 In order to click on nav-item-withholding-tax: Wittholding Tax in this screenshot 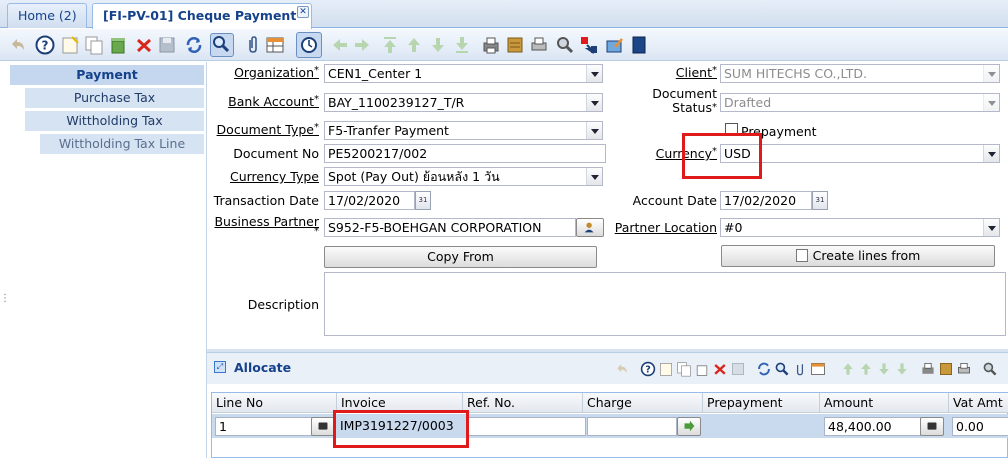, I will do `click(114, 121)`.